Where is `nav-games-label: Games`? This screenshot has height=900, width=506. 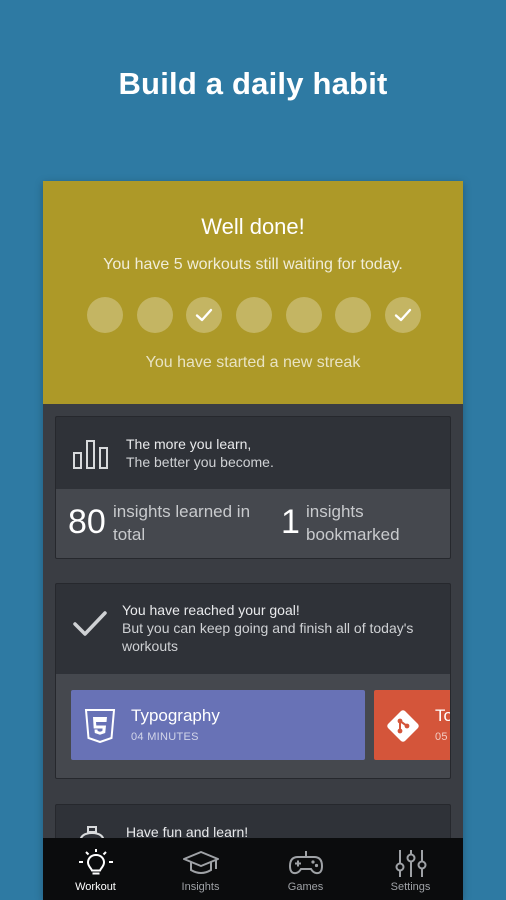
nav-games-label: Games is located at coordinates (305, 887).